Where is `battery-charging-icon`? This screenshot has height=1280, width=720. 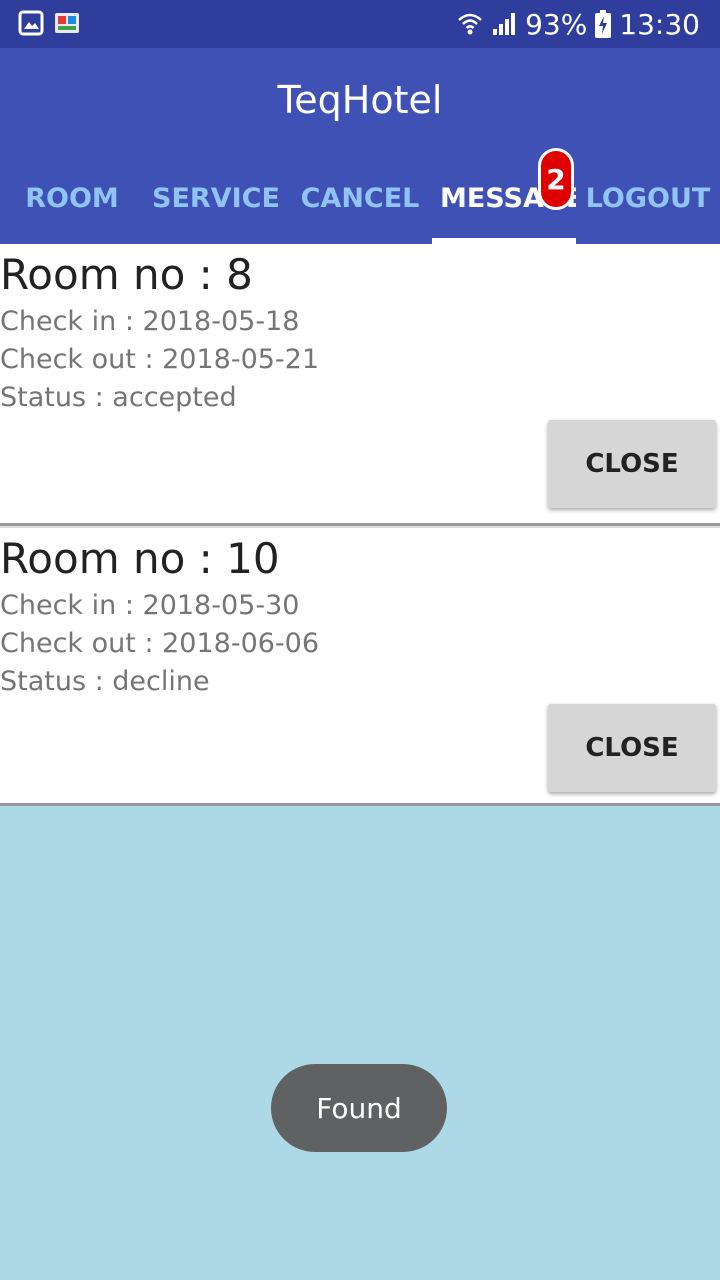 battery-charging-icon is located at coordinates (603, 24).